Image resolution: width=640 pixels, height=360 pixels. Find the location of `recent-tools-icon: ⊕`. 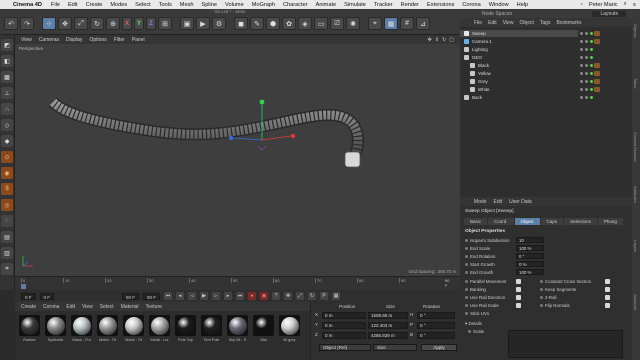

recent-tools-icon: ⊕ is located at coordinates (113, 23).